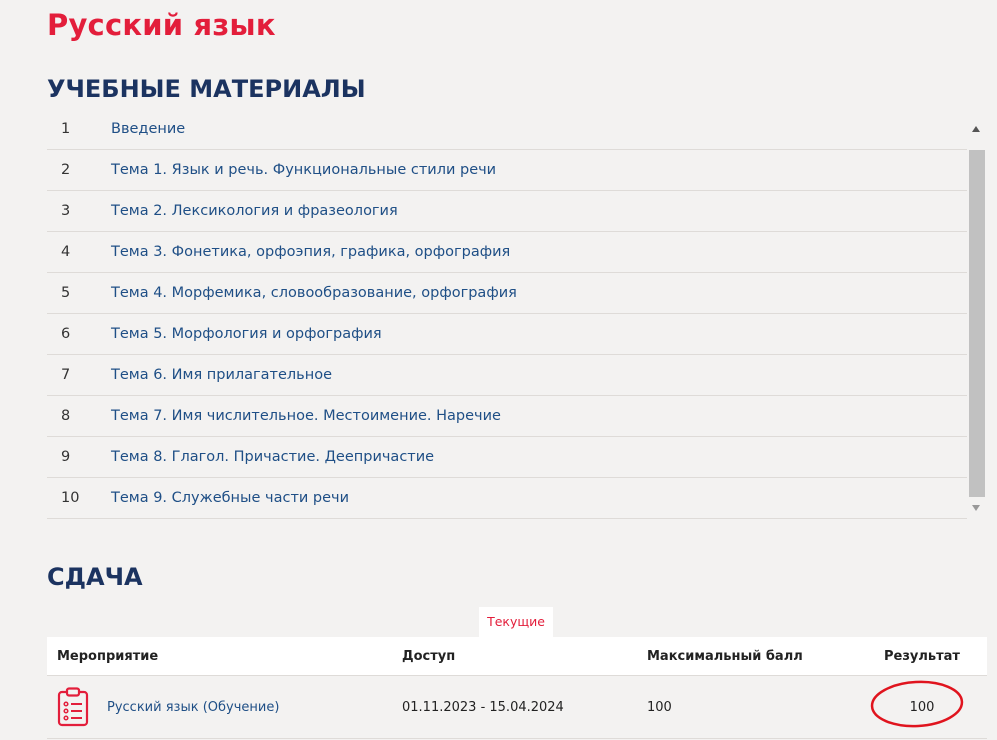  I want to click on clipboard-list-icon, so click(73, 707).